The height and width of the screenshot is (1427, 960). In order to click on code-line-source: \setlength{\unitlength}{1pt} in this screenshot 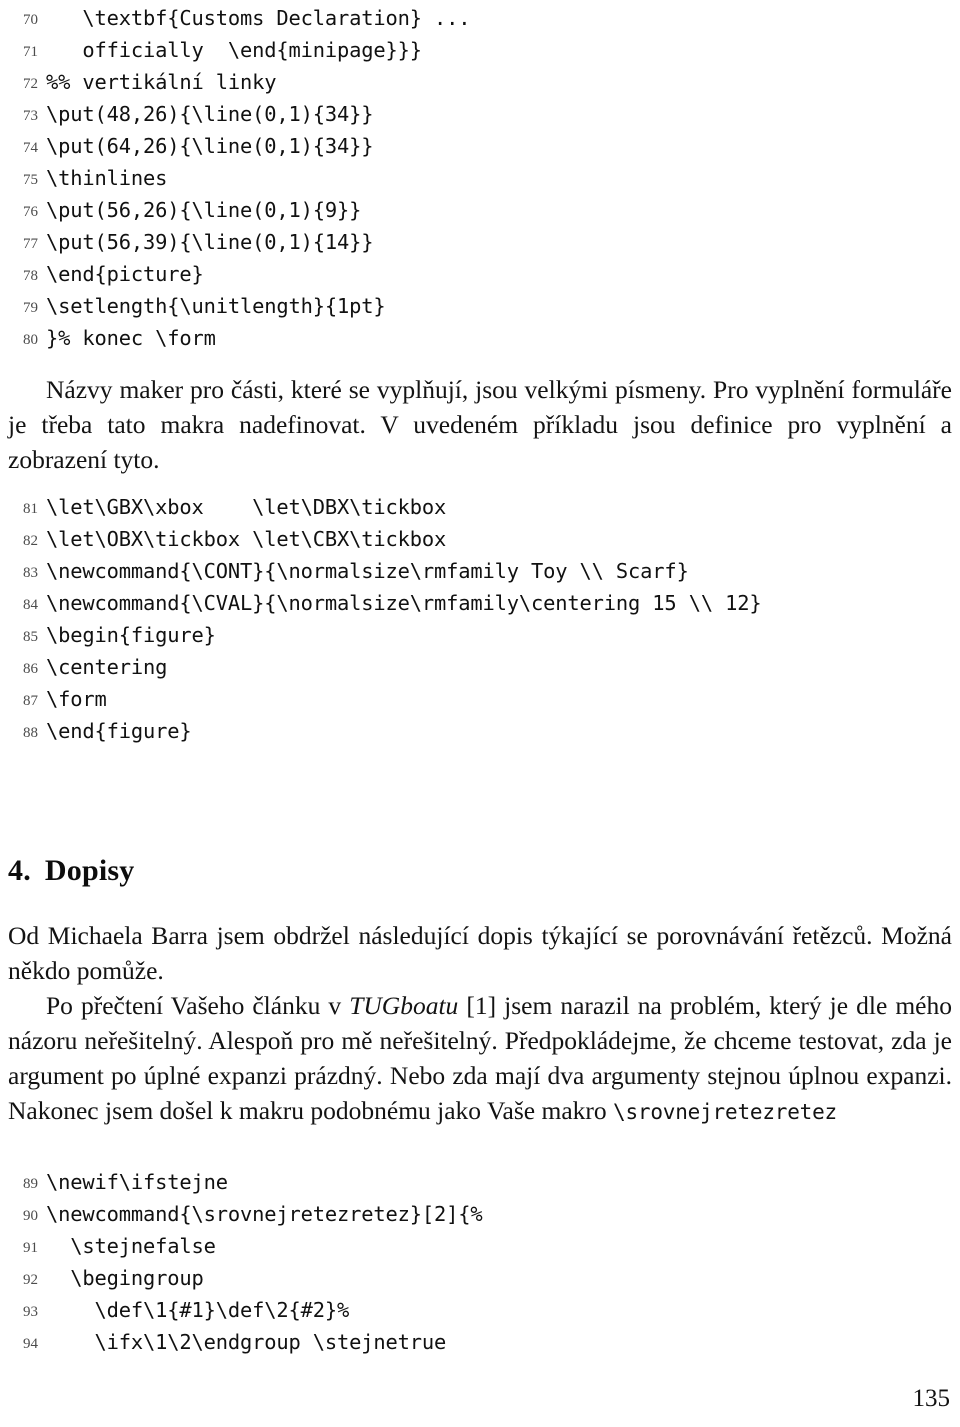, I will do `click(216, 306)`.